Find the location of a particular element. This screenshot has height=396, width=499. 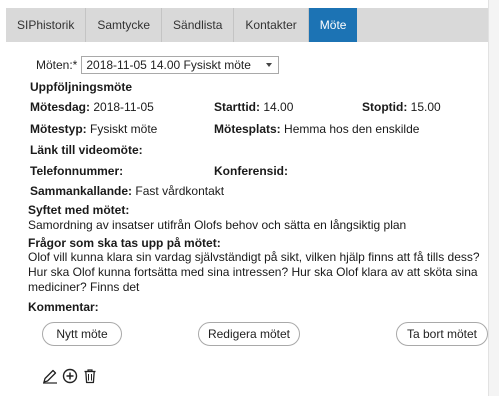

conference-id-label: Konferensid: is located at coordinates (251, 171).